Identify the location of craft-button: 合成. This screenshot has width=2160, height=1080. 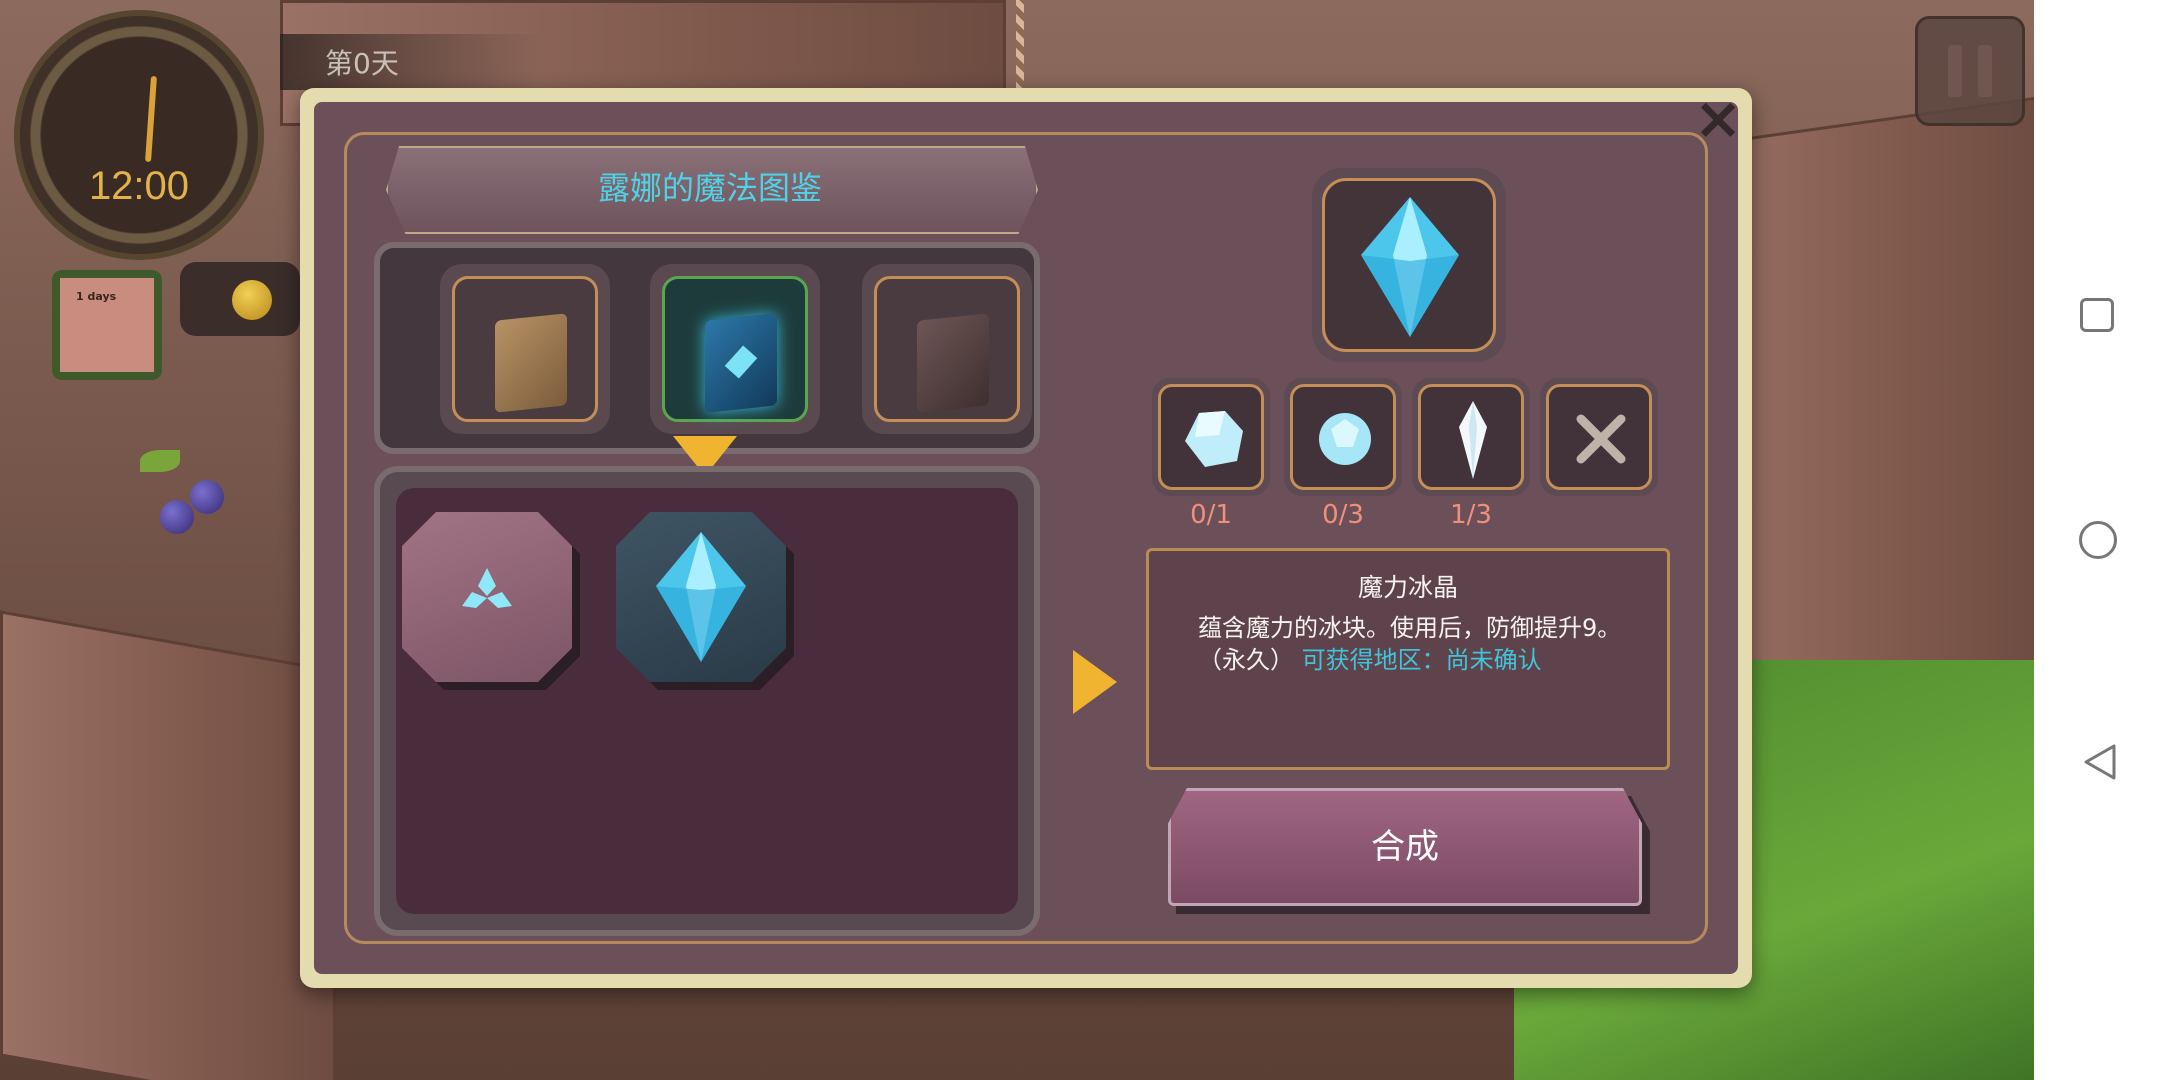
(1409, 851).